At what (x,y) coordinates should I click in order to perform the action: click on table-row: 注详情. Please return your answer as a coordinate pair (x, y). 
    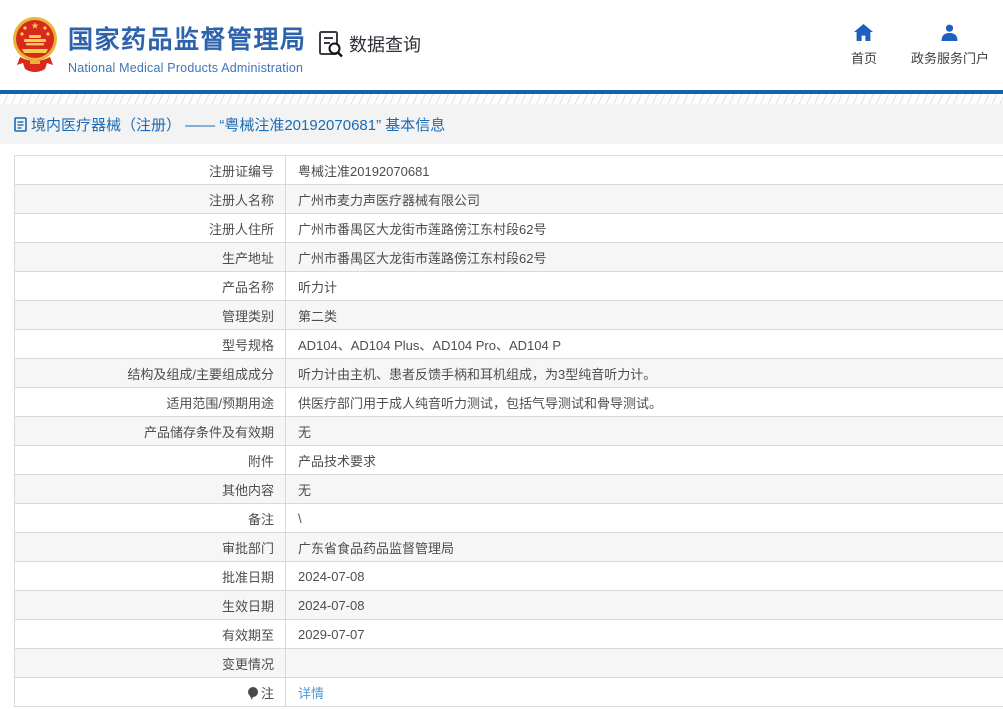
    Looking at the image, I should click on (509, 692).